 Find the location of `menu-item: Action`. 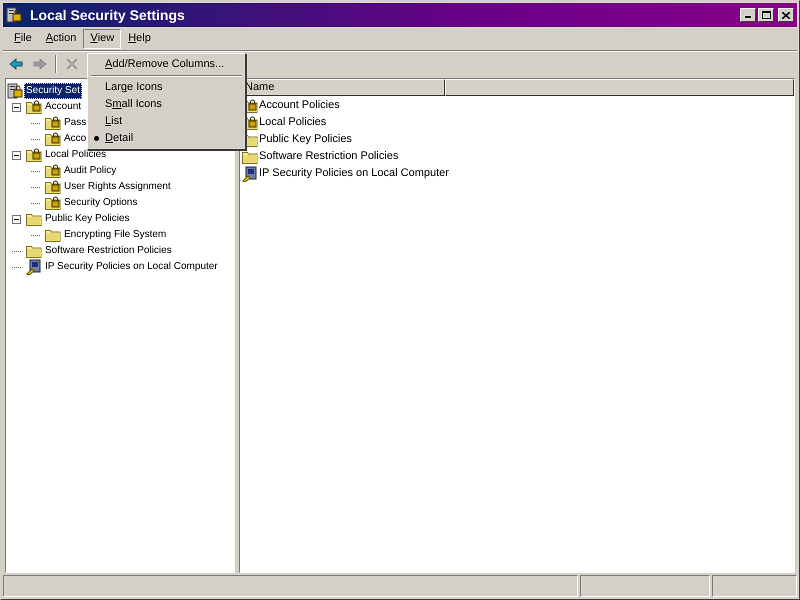

menu-item: Action is located at coordinates (61, 38).